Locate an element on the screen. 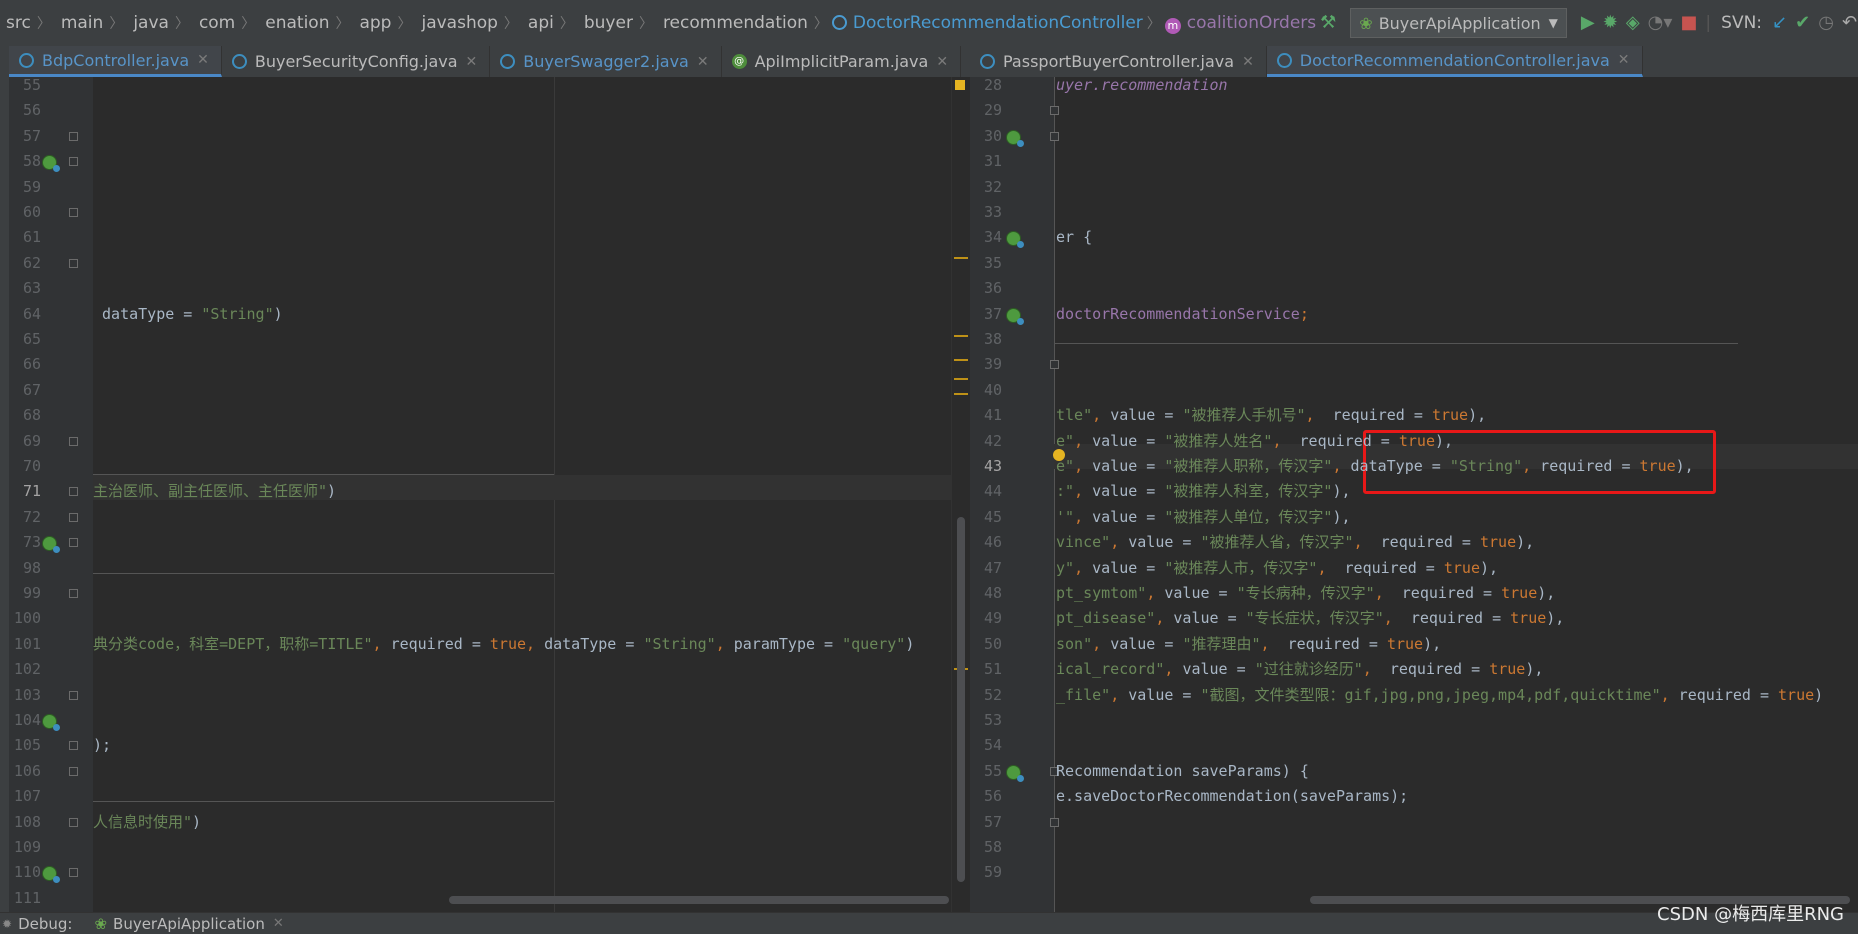 This screenshot has height=934, width=1858. breadcrumb-item: recommendation is located at coordinates (733, 23).